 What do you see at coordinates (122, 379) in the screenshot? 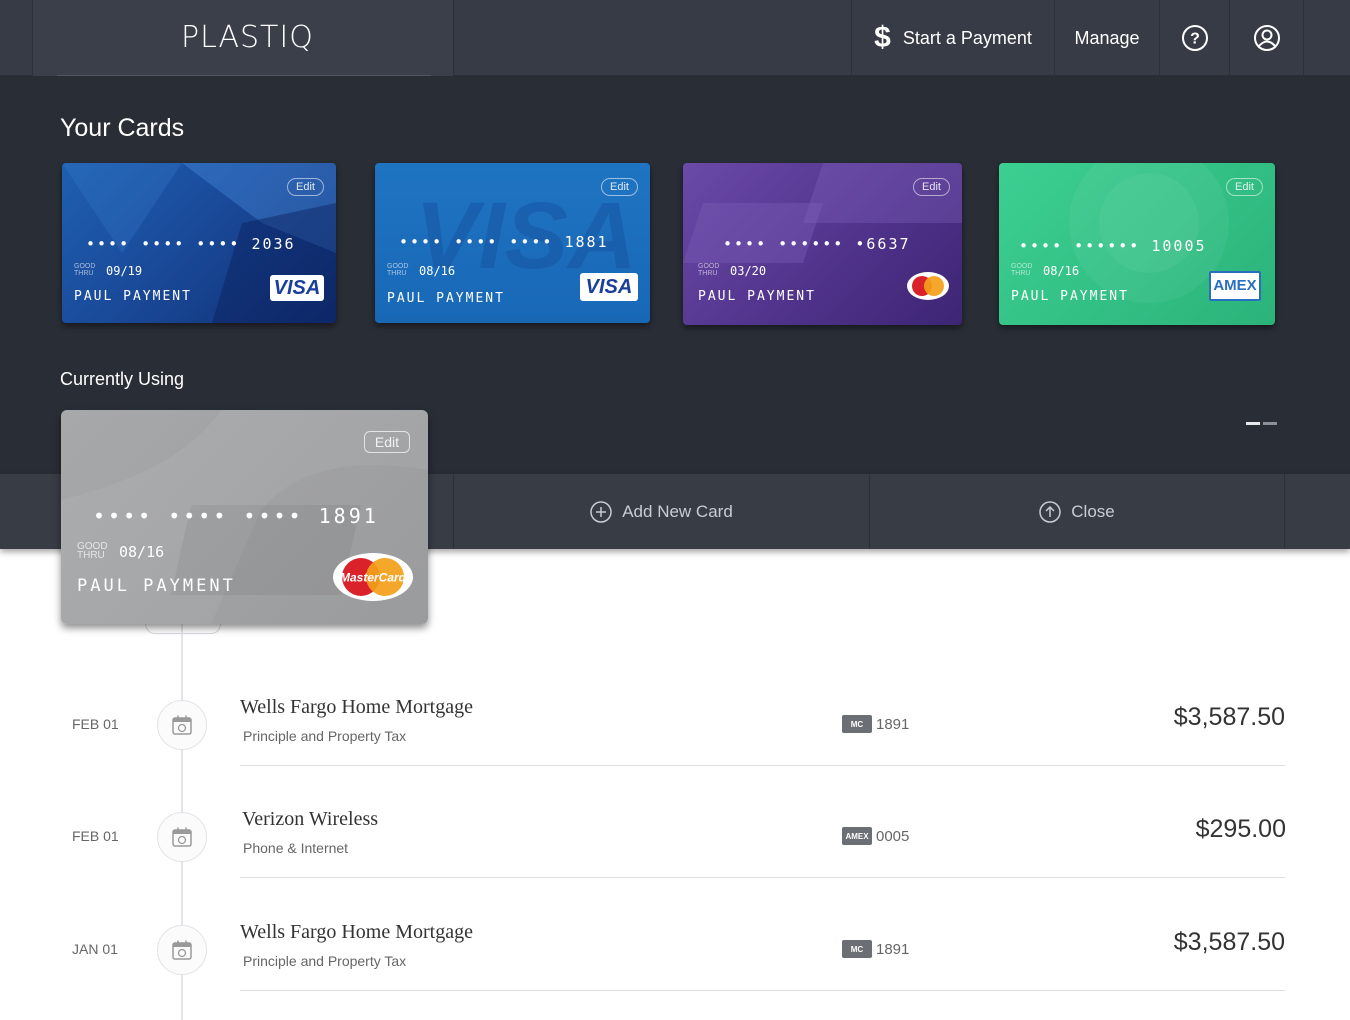
I see `currently-using-title: Currently Using` at bounding box center [122, 379].